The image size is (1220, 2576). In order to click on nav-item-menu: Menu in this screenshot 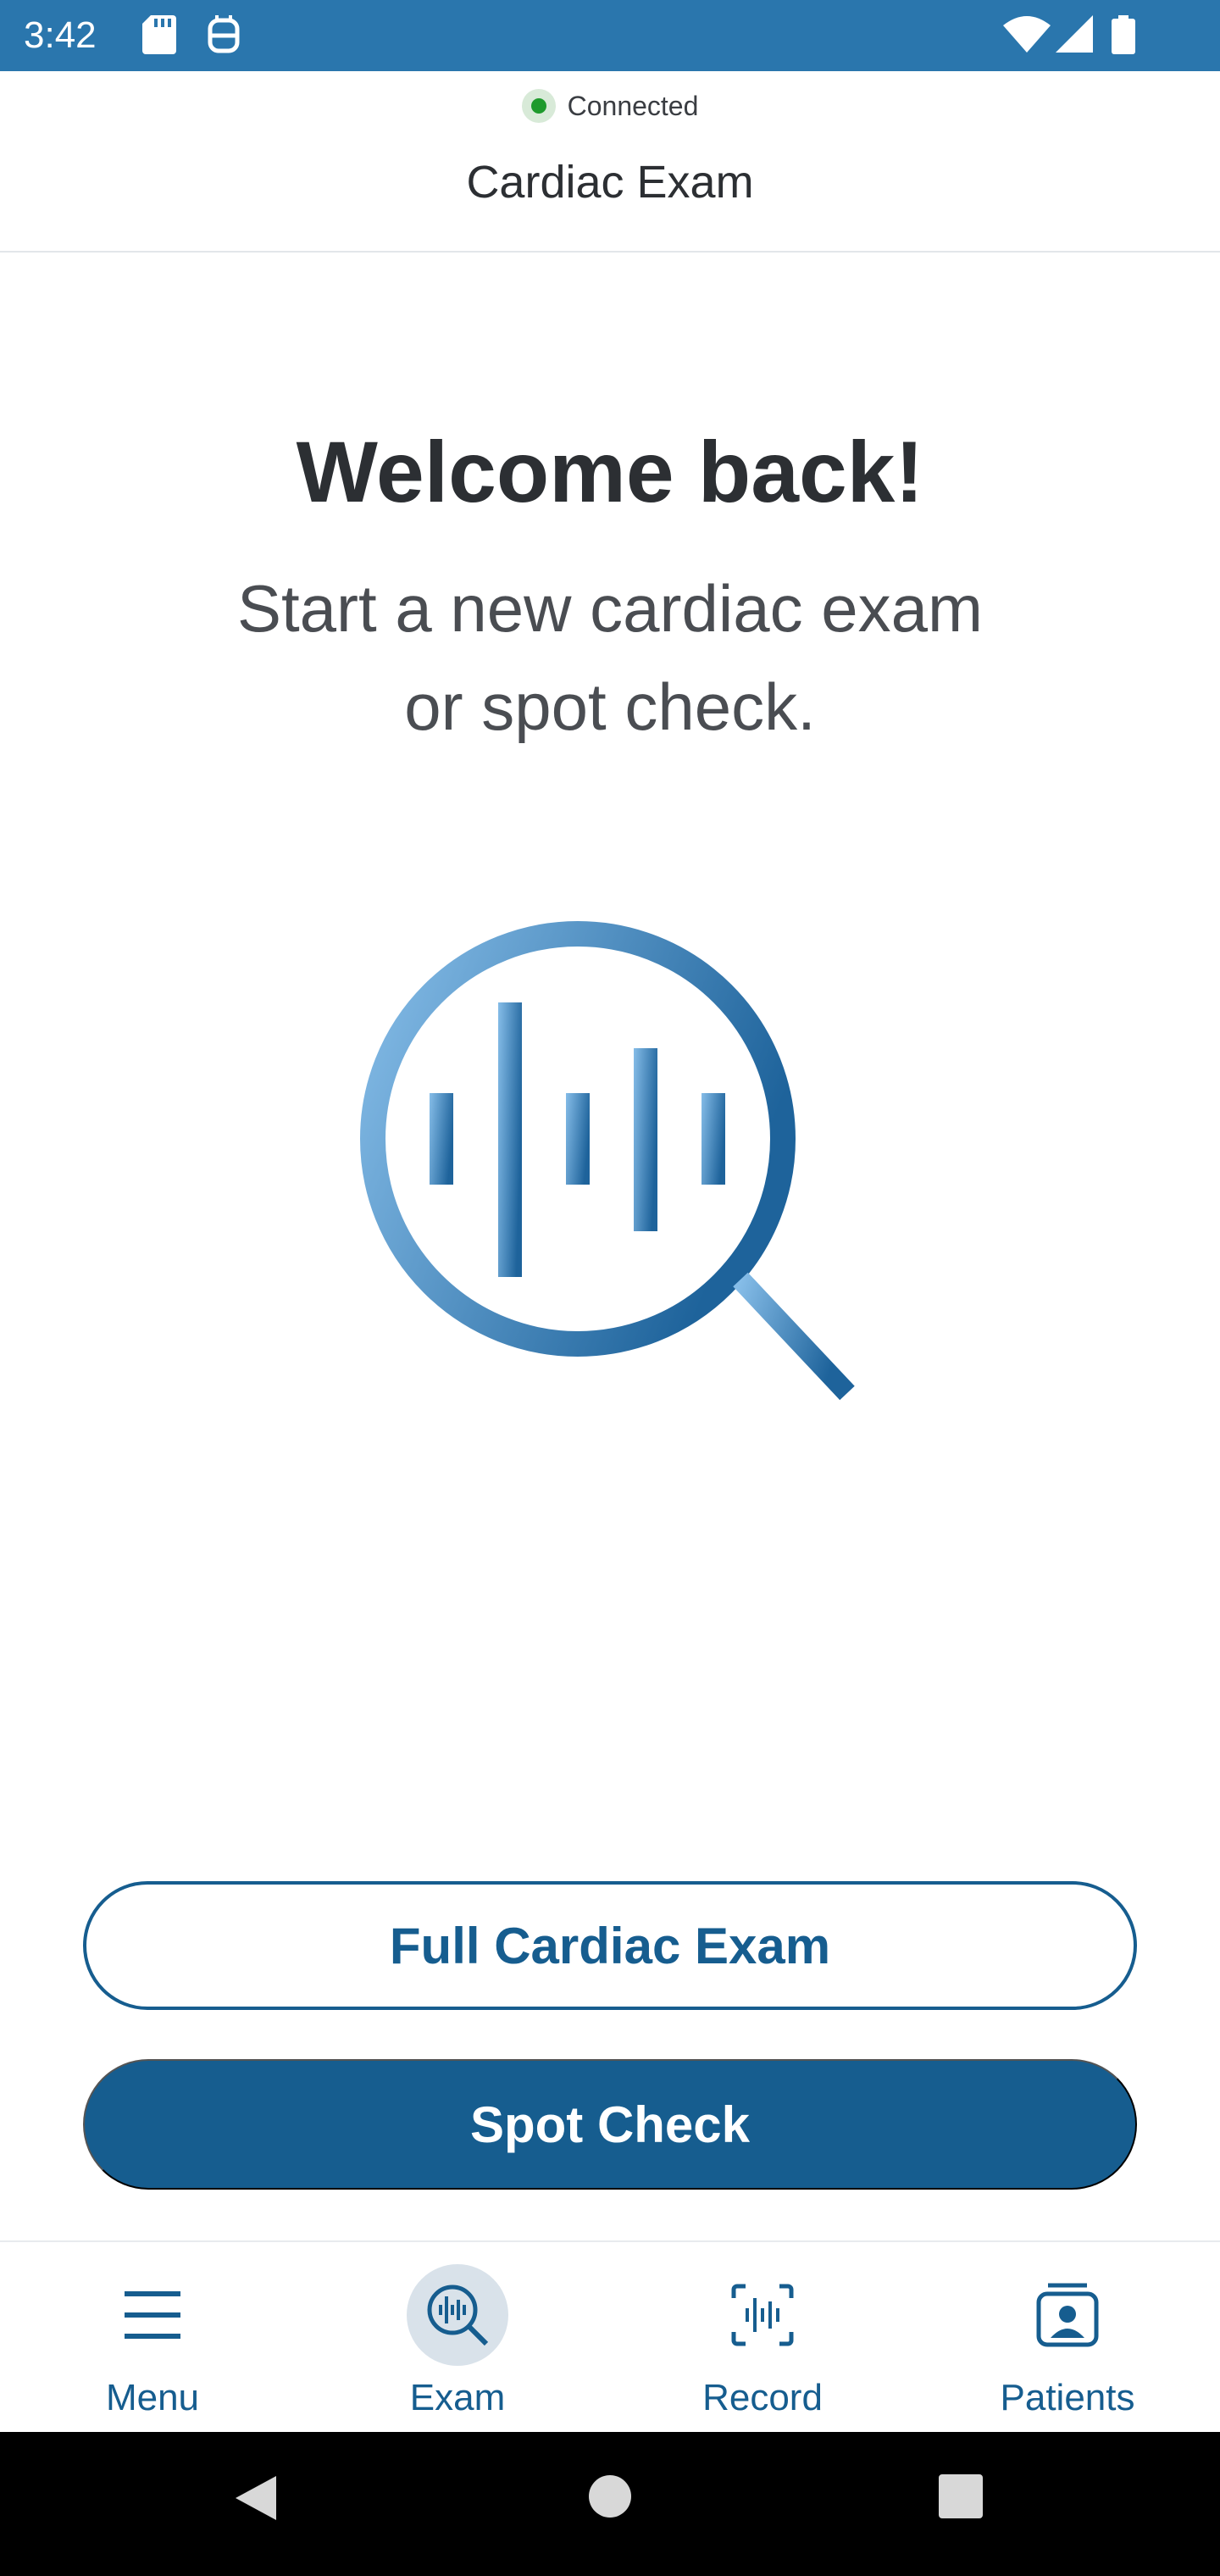, I will do `click(152, 2338)`.